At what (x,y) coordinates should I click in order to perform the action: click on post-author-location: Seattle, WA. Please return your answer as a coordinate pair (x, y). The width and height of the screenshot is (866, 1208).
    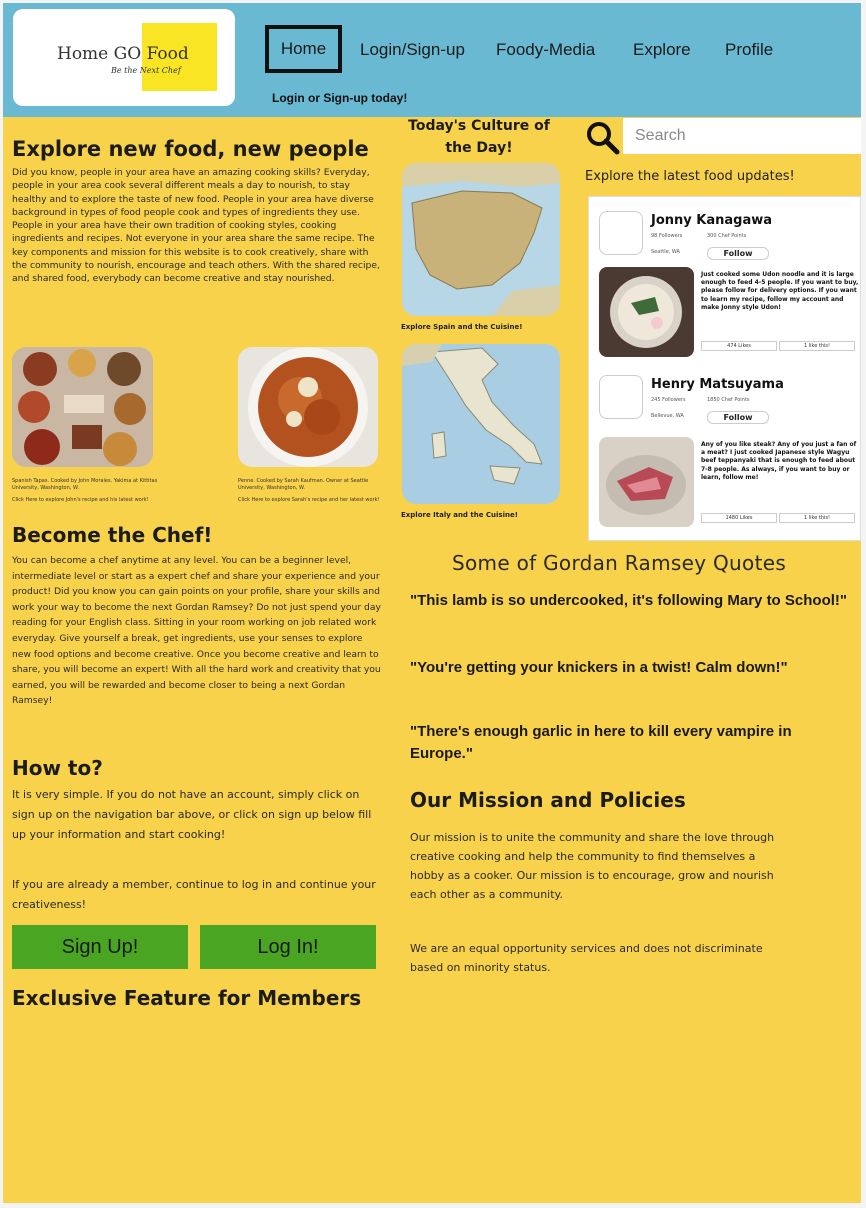
    Looking at the image, I should click on (665, 252).